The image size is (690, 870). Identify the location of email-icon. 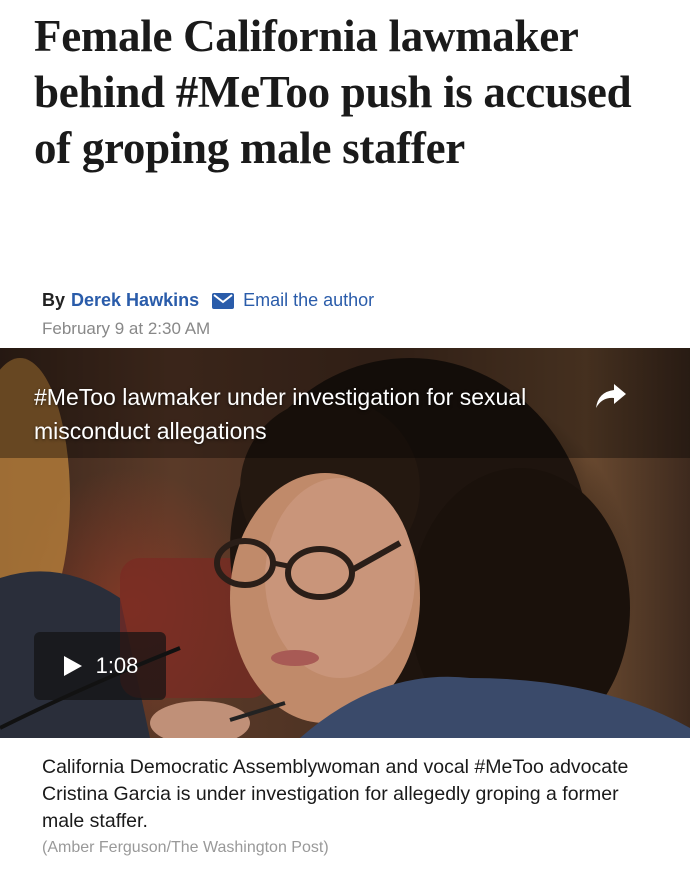
(223, 301).